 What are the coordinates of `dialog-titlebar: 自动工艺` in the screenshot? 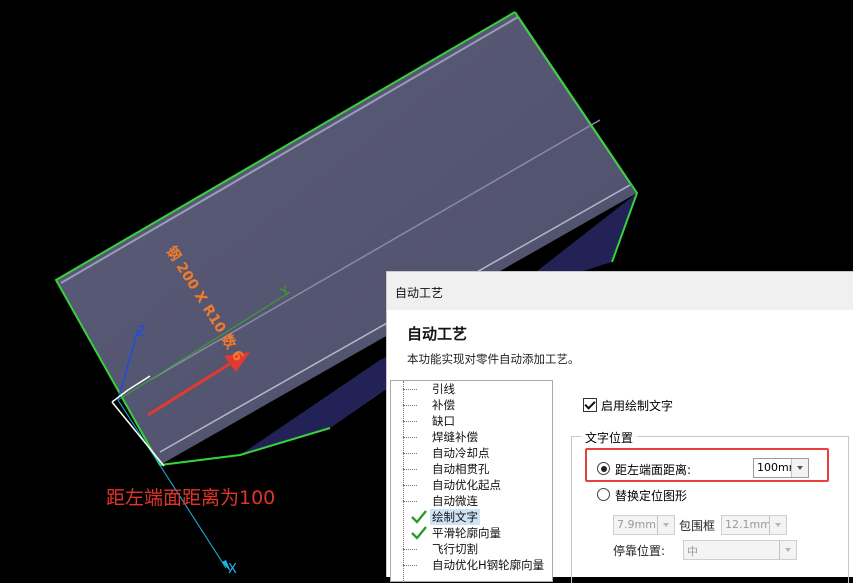 It's located at (620, 291).